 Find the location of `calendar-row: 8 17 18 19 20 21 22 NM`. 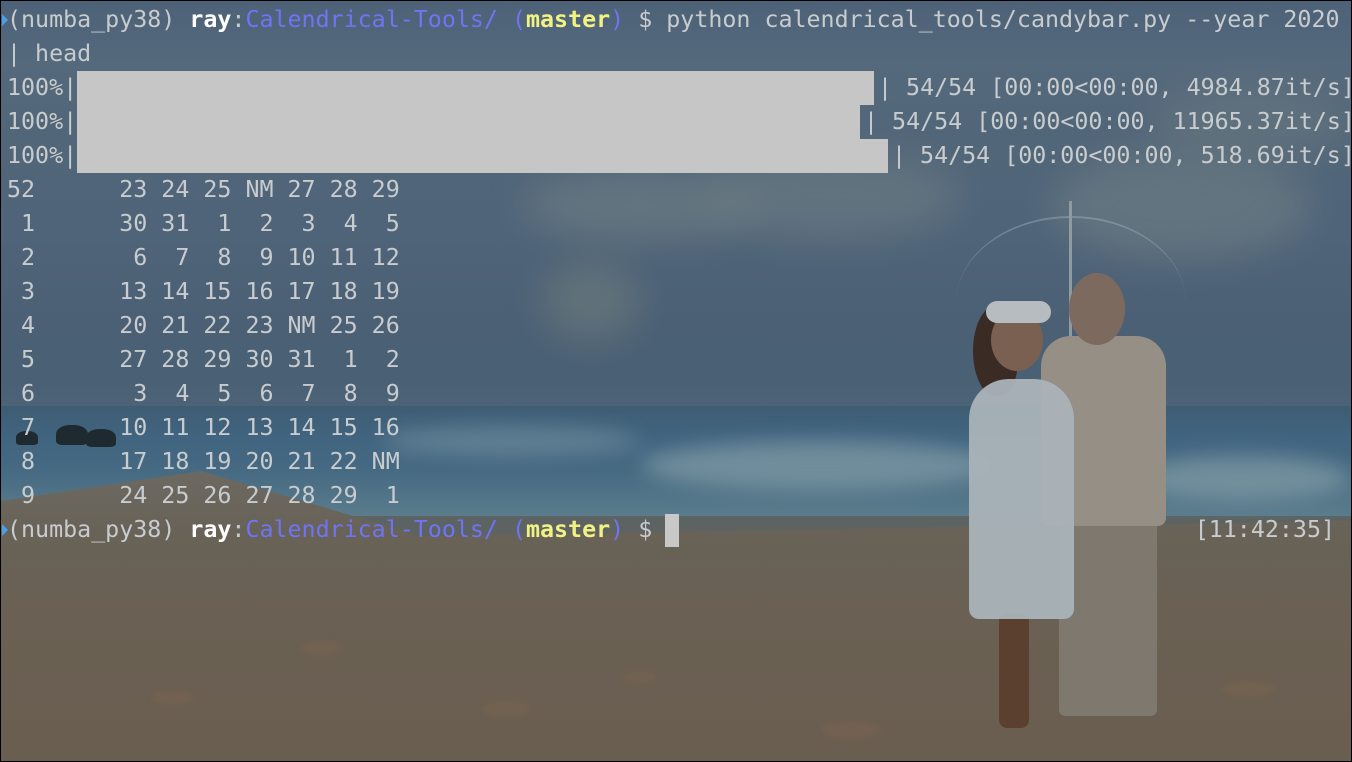

calendar-row: 8 17 18 19 20 21 22 NM is located at coordinates (203, 462).